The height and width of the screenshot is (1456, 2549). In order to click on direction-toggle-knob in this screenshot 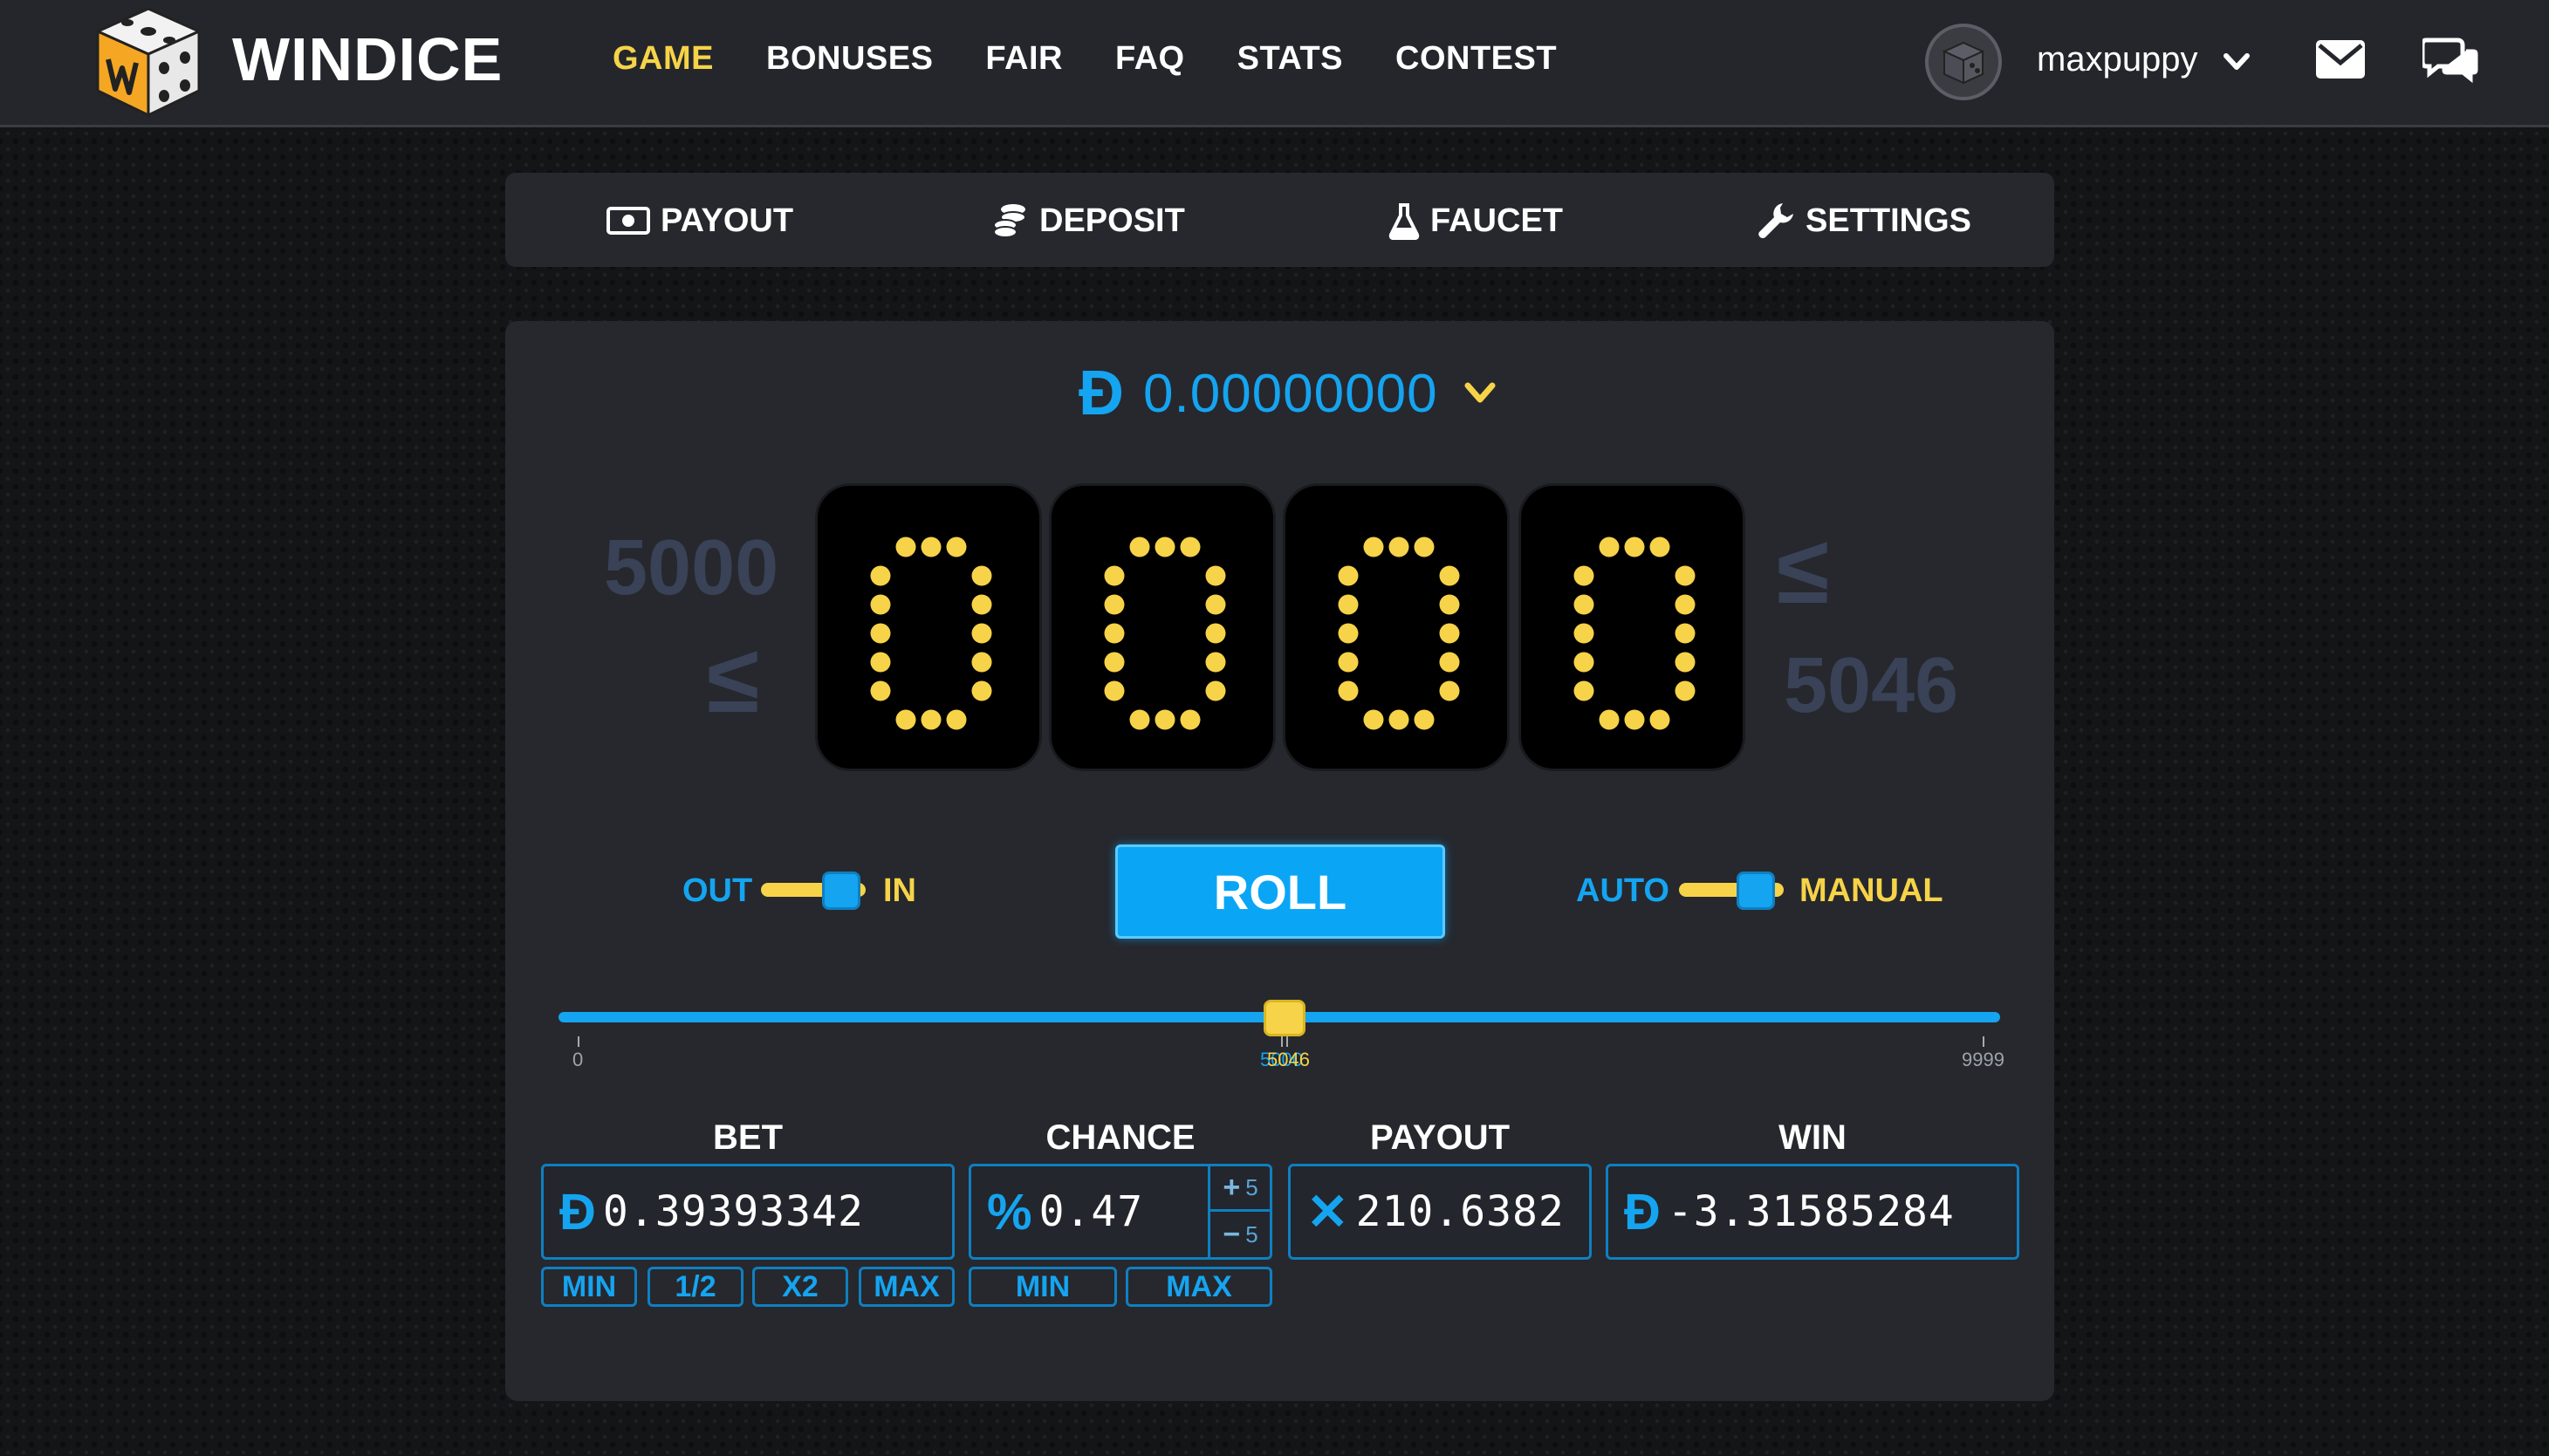, I will do `click(841, 891)`.